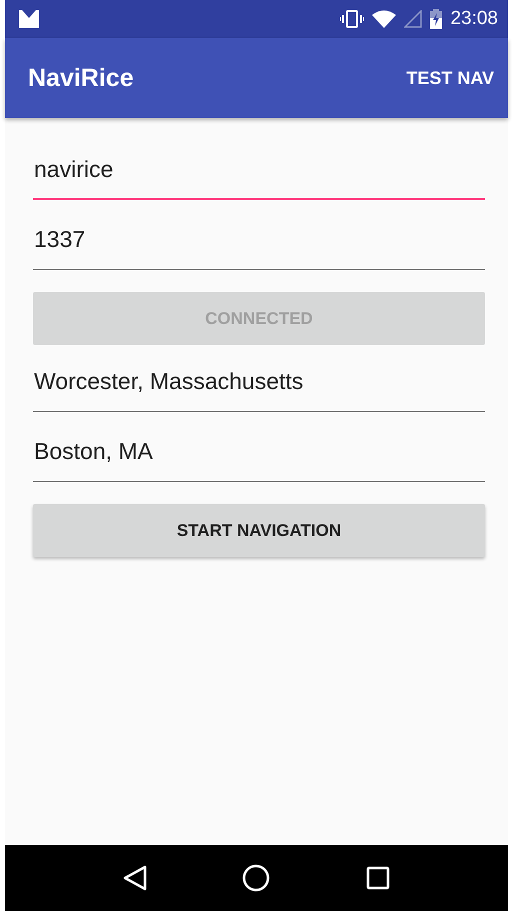  Describe the element at coordinates (474, 19) in the screenshot. I see `status-time: 23:08` at that location.